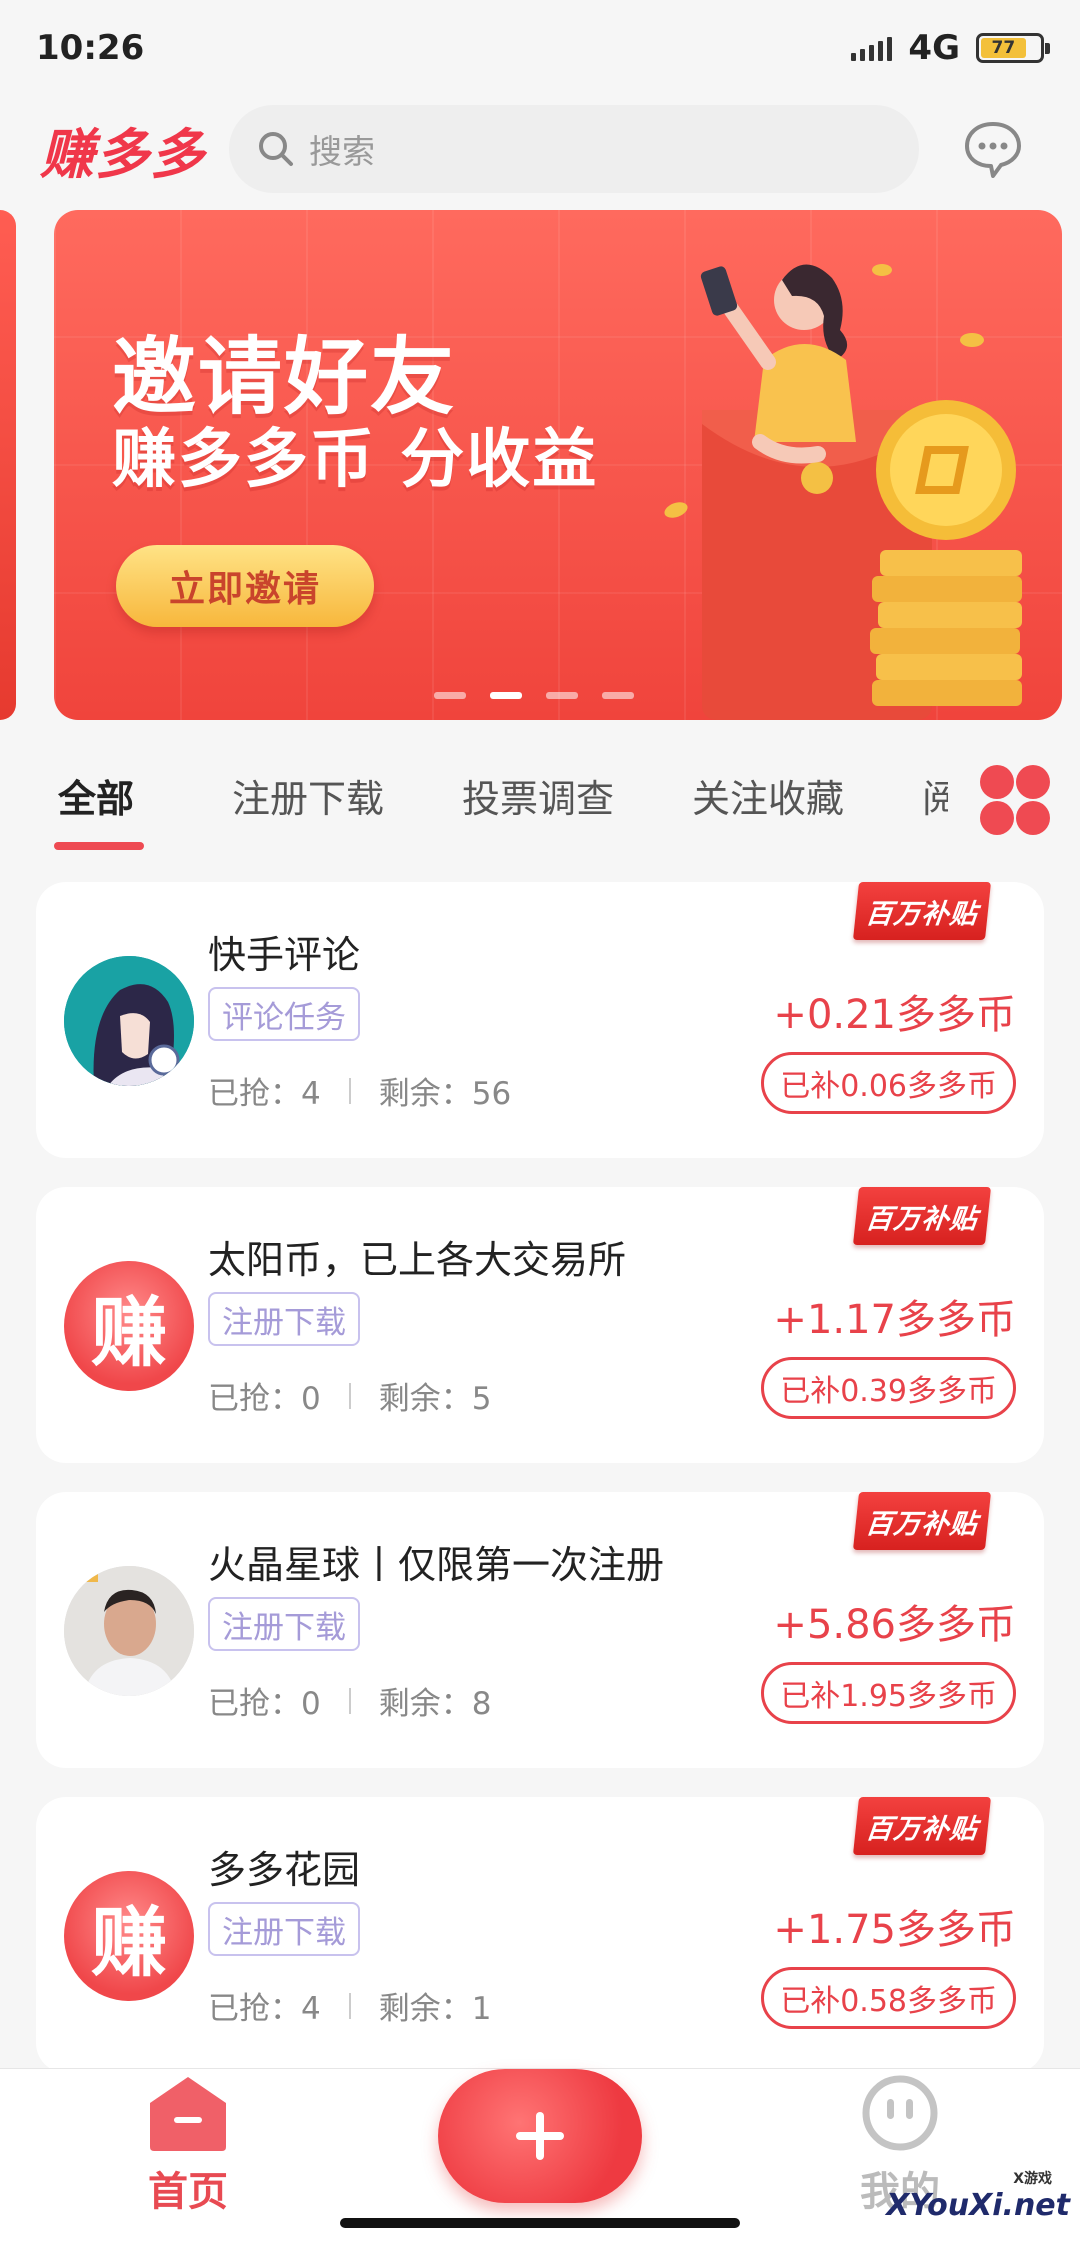 This screenshot has height=2248, width=1080. What do you see at coordinates (122, 154) in the screenshot?
I see `app-logo: 赚多多` at bounding box center [122, 154].